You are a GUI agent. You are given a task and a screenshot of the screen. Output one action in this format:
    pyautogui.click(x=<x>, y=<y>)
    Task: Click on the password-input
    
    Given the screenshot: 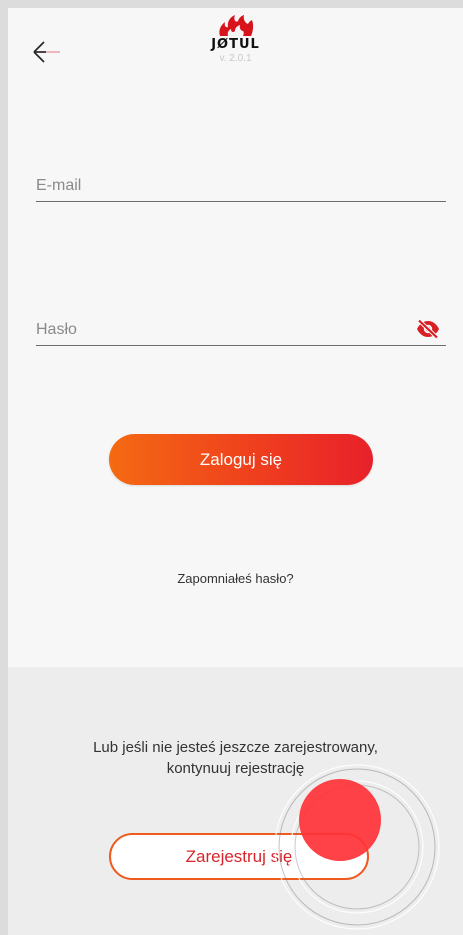 What is the action you would take?
    pyautogui.click(x=216, y=330)
    